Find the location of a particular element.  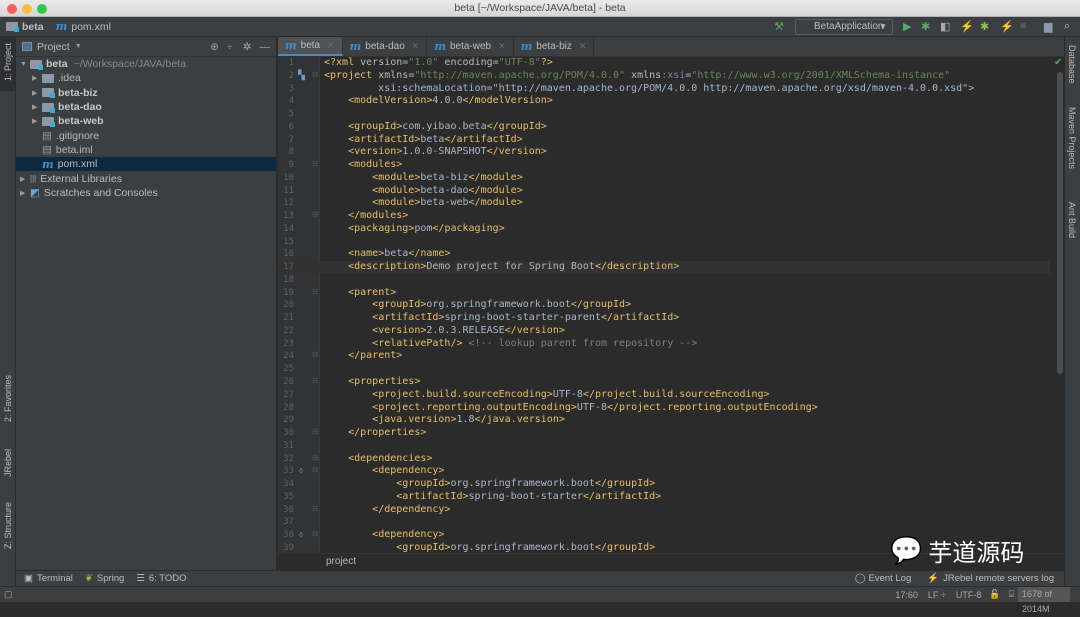

memory-indicator: 1678 of 2014M is located at coordinates (1049, 600).